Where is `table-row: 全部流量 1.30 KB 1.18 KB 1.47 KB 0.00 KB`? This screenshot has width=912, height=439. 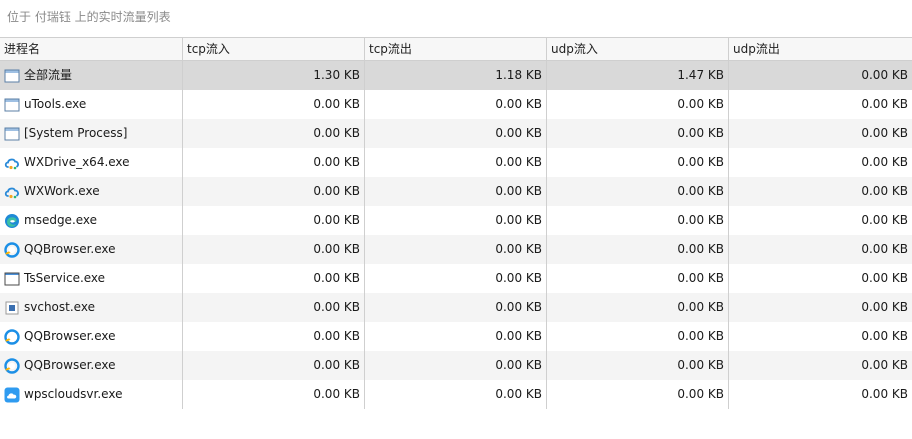
table-row: 全部流量 1.30 KB 1.18 KB 1.47 KB 0.00 KB is located at coordinates (456, 75).